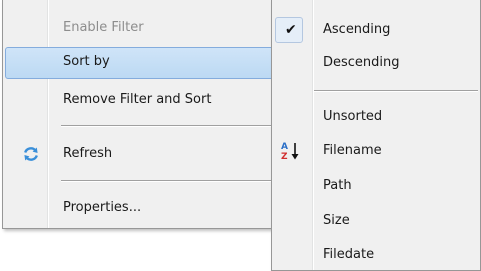  I want to click on menu-item-label: Remove Filter and Sort, so click(137, 99).